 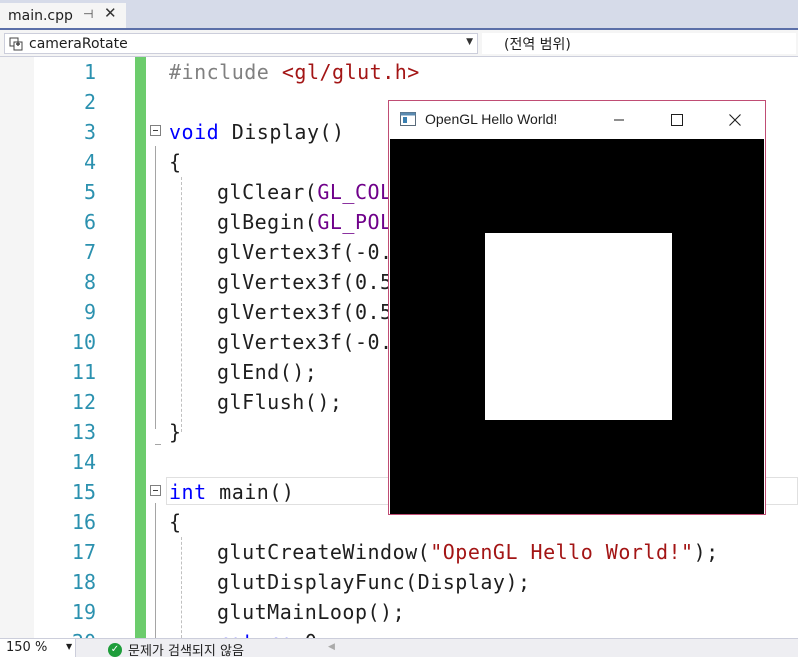 What do you see at coordinates (399, 15) in the screenshot?
I see `tab-bar: main.cpp ⊣ ✕` at bounding box center [399, 15].